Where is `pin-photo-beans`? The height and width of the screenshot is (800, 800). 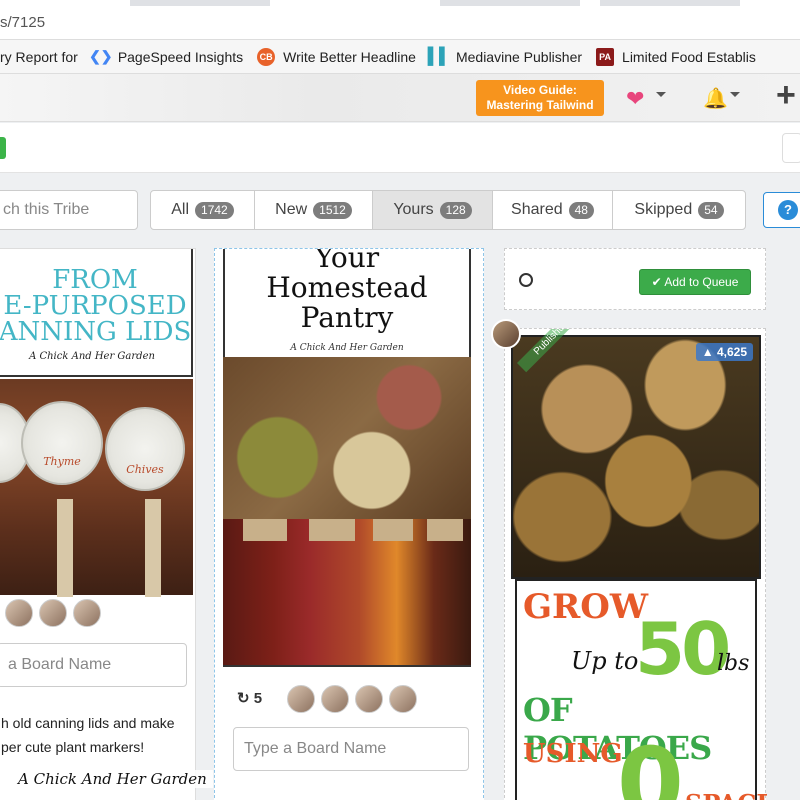 pin-photo-beans is located at coordinates (347, 438).